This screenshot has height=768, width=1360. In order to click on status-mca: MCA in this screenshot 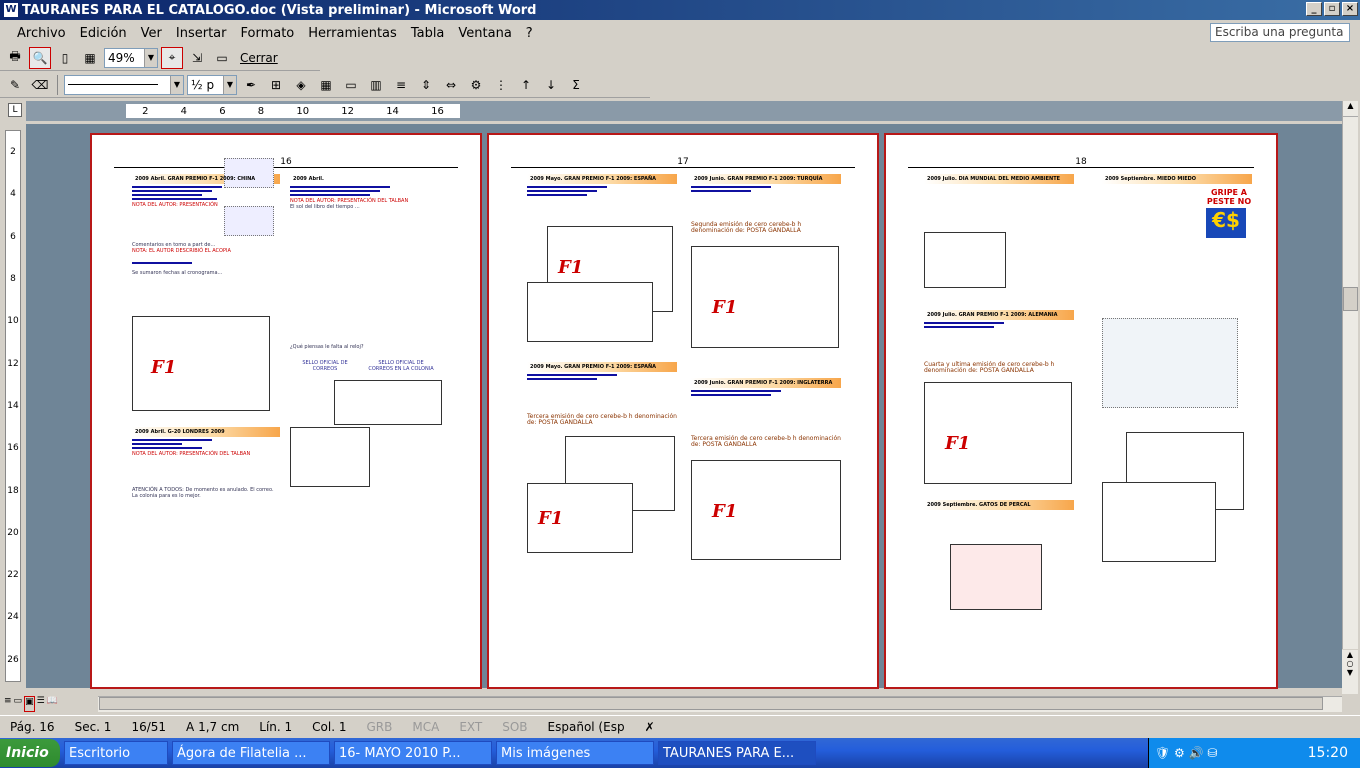, I will do `click(425, 727)`.